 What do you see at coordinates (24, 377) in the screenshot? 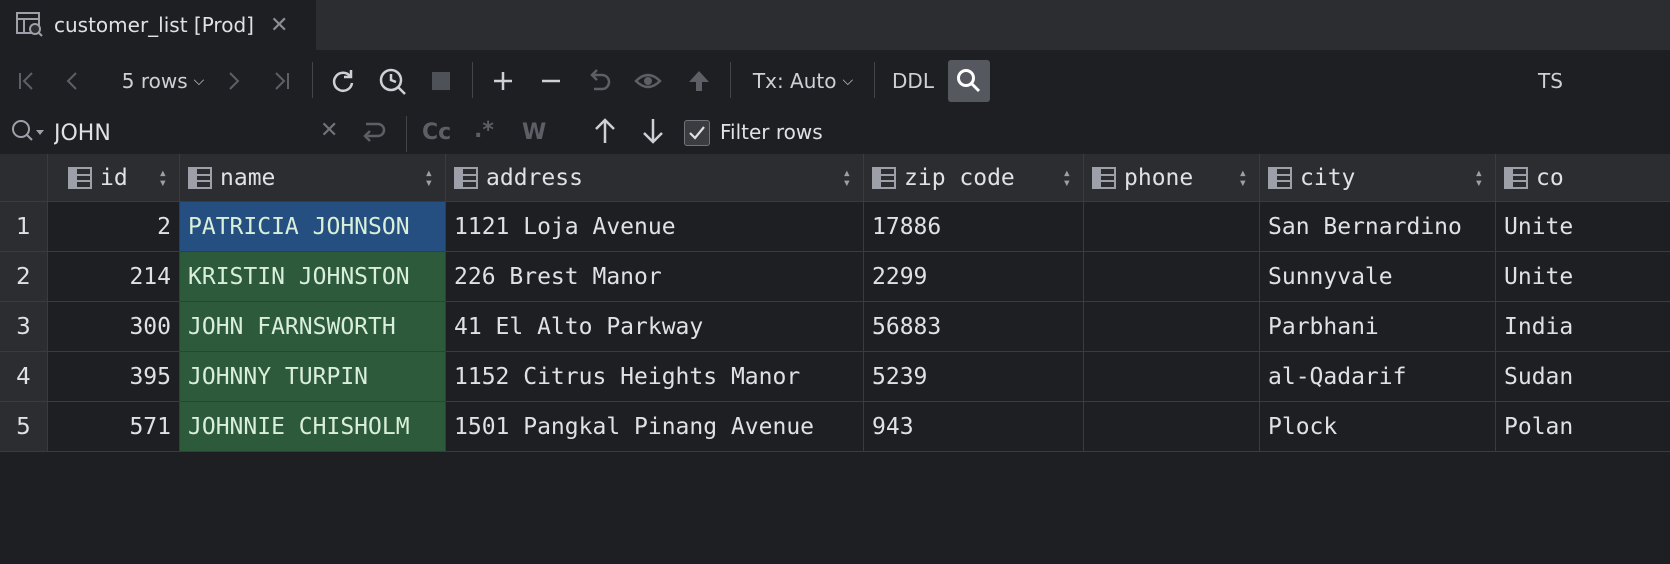
I see `row-number: 4` at bounding box center [24, 377].